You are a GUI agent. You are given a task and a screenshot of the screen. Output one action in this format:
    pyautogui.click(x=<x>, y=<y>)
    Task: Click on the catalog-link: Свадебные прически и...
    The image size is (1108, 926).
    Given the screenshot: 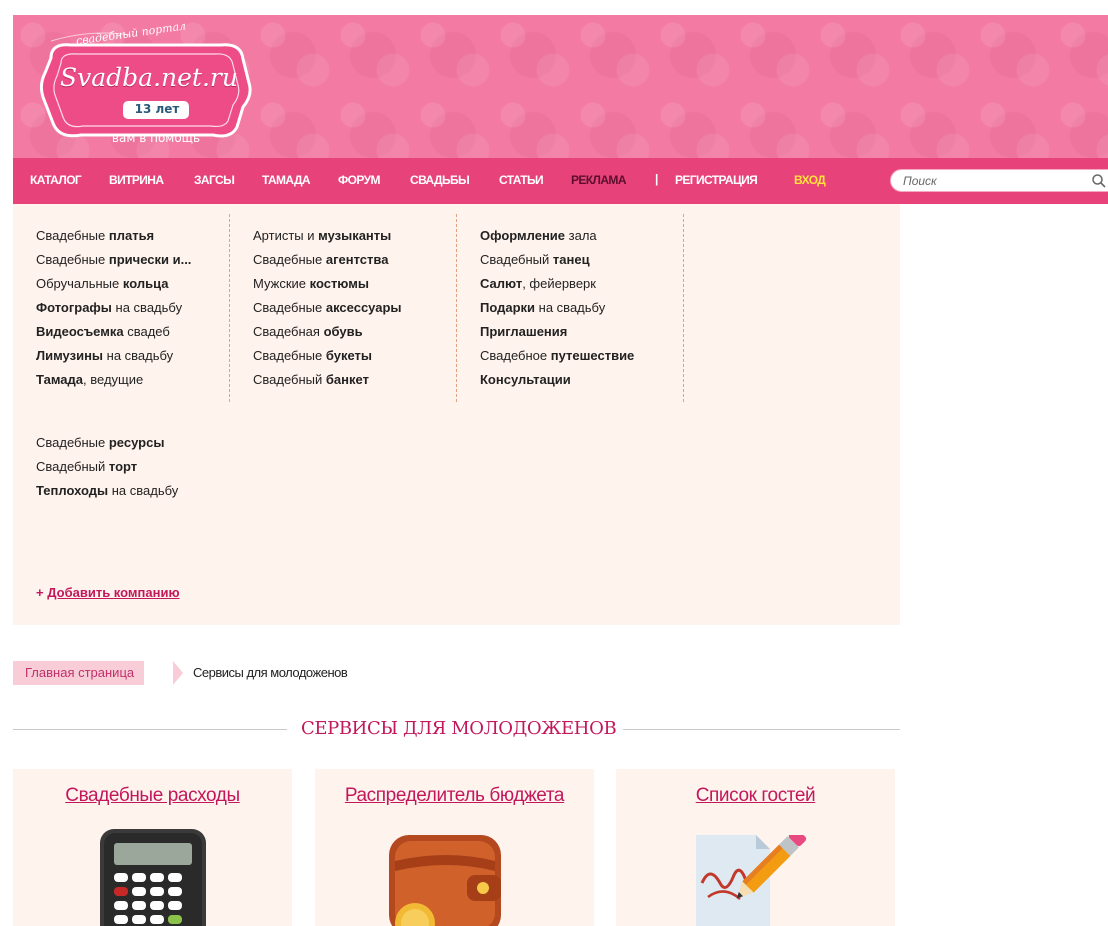 What is the action you would take?
    pyautogui.click(x=113, y=260)
    